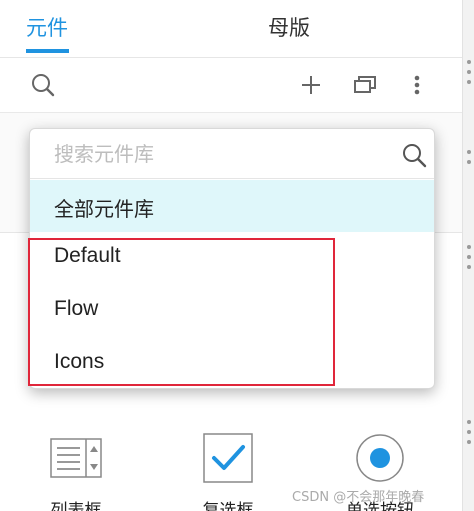 This screenshot has height=511, width=474. What do you see at coordinates (380, 458) in the screenshot?
I see `radio-icon` at bounding box center [380, 458].